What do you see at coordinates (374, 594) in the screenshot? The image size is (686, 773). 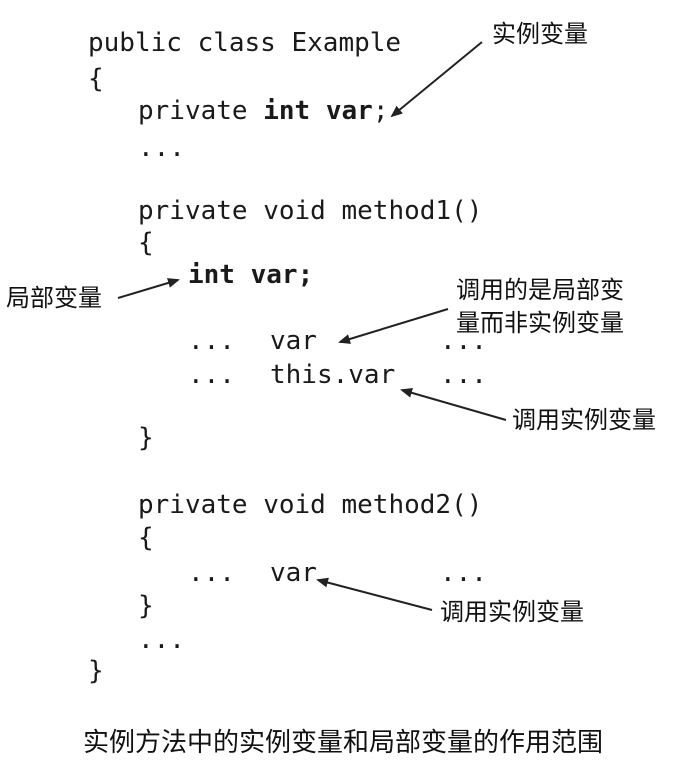 I see `arrow-to-method2-var` at bounding box center [374, 594].